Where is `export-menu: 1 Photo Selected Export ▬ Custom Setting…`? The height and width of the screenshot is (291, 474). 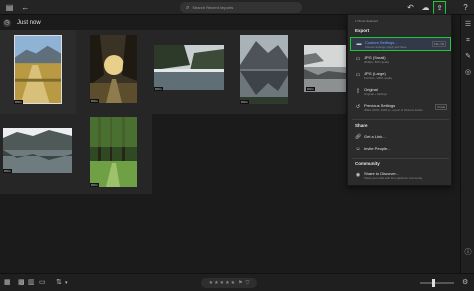
export-menu: 1 Photo Selected Export ▬ Custom Setting… is located at coordinates (399, 100).